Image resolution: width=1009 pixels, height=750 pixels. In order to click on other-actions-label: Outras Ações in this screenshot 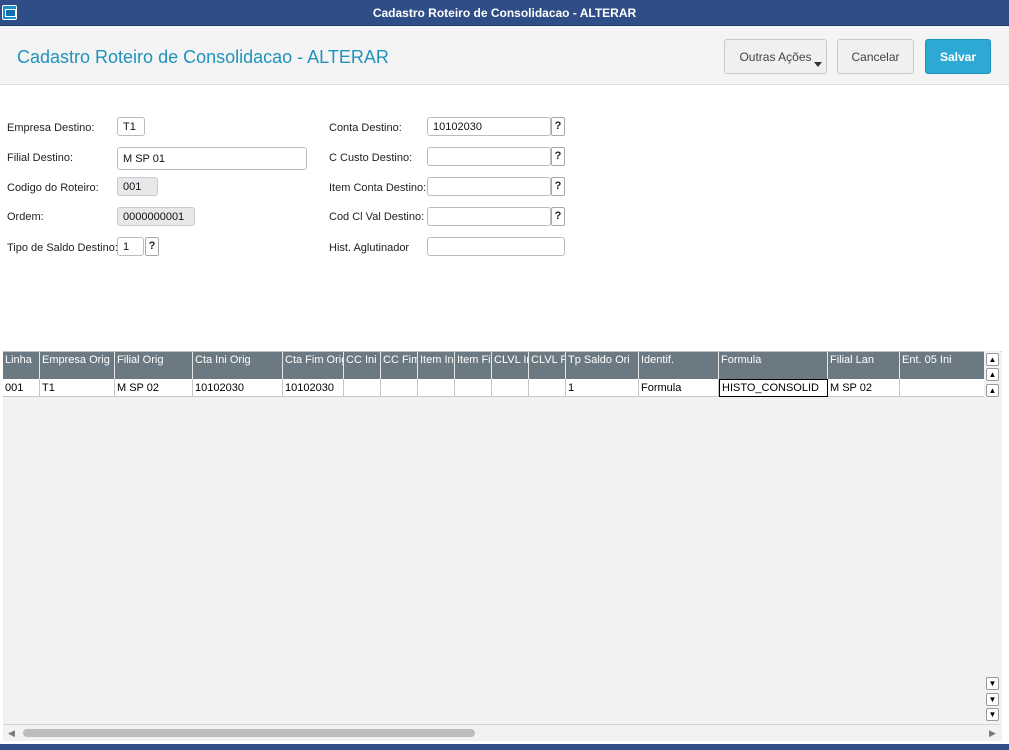, I will do `click(775, 56)`.